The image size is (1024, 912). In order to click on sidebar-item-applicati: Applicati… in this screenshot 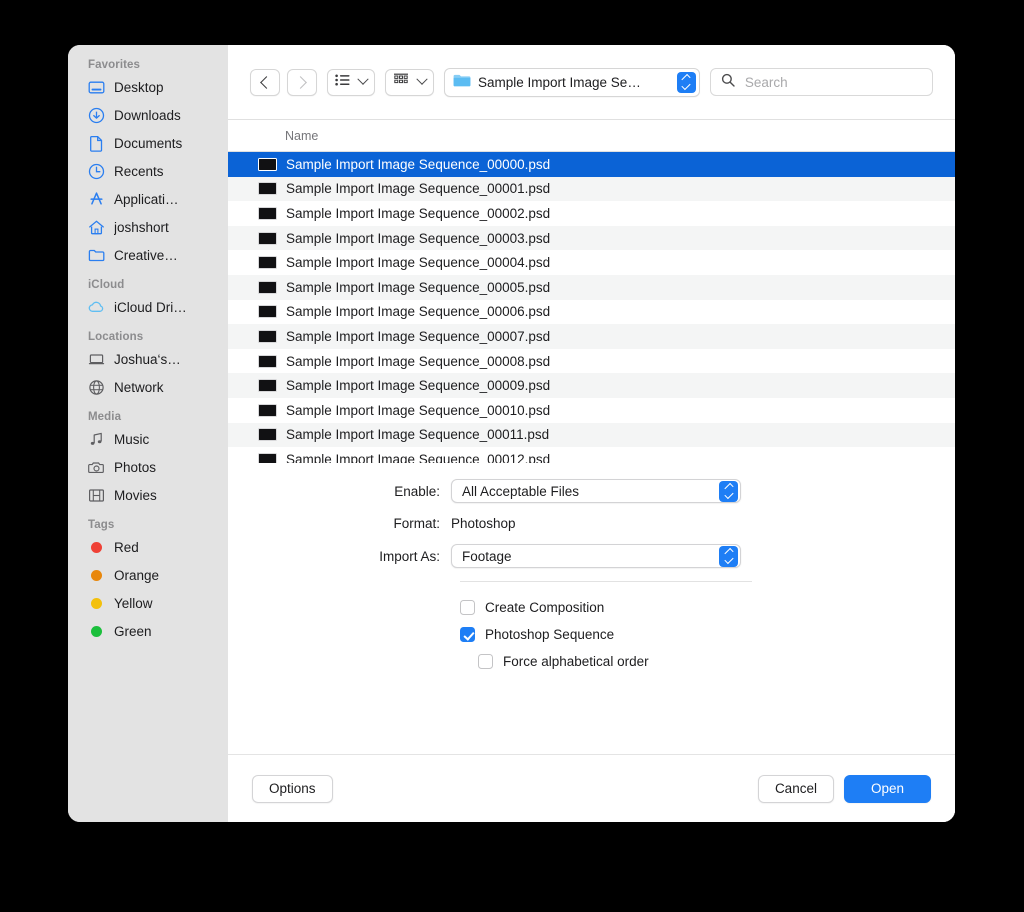, I will do `click(148, 199)`.